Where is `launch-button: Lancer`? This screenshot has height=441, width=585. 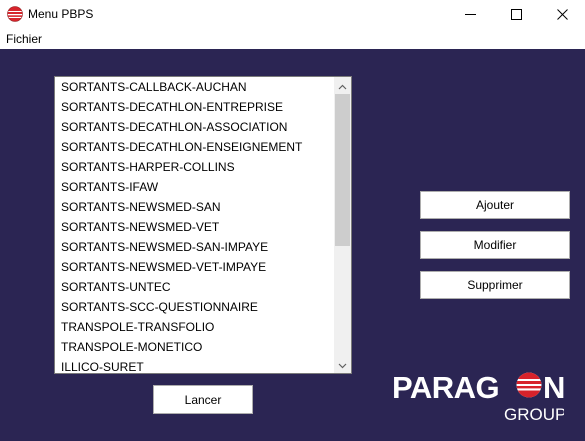
launch-button: Lancer is located at coordinates (203, 399).